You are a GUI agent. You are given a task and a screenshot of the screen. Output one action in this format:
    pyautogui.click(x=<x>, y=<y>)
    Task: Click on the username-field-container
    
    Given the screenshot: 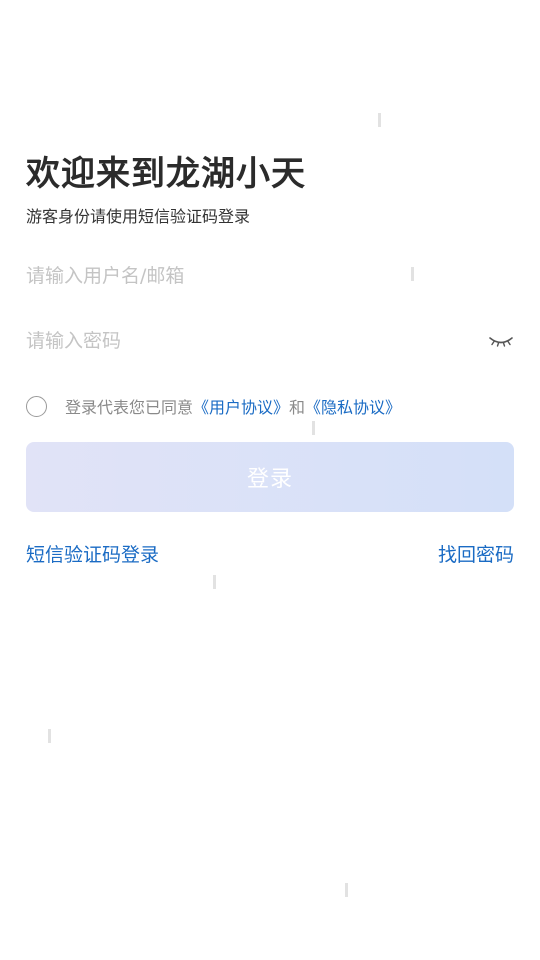 What is the action you would take?
    pyautogui.click(x=270, y=276)
    